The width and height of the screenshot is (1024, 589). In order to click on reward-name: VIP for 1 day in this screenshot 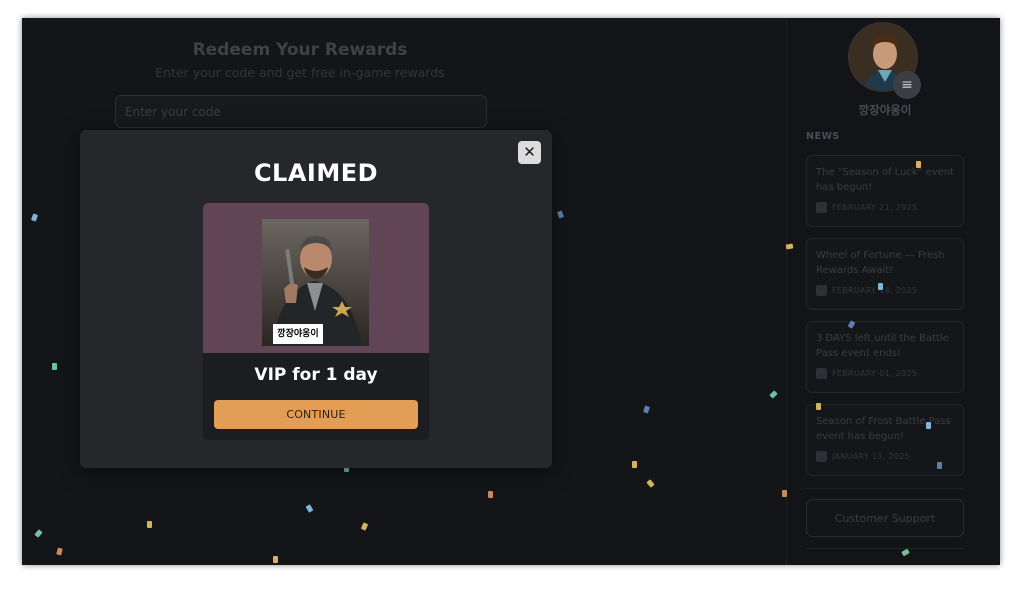, I will do `click(316, 375)`.